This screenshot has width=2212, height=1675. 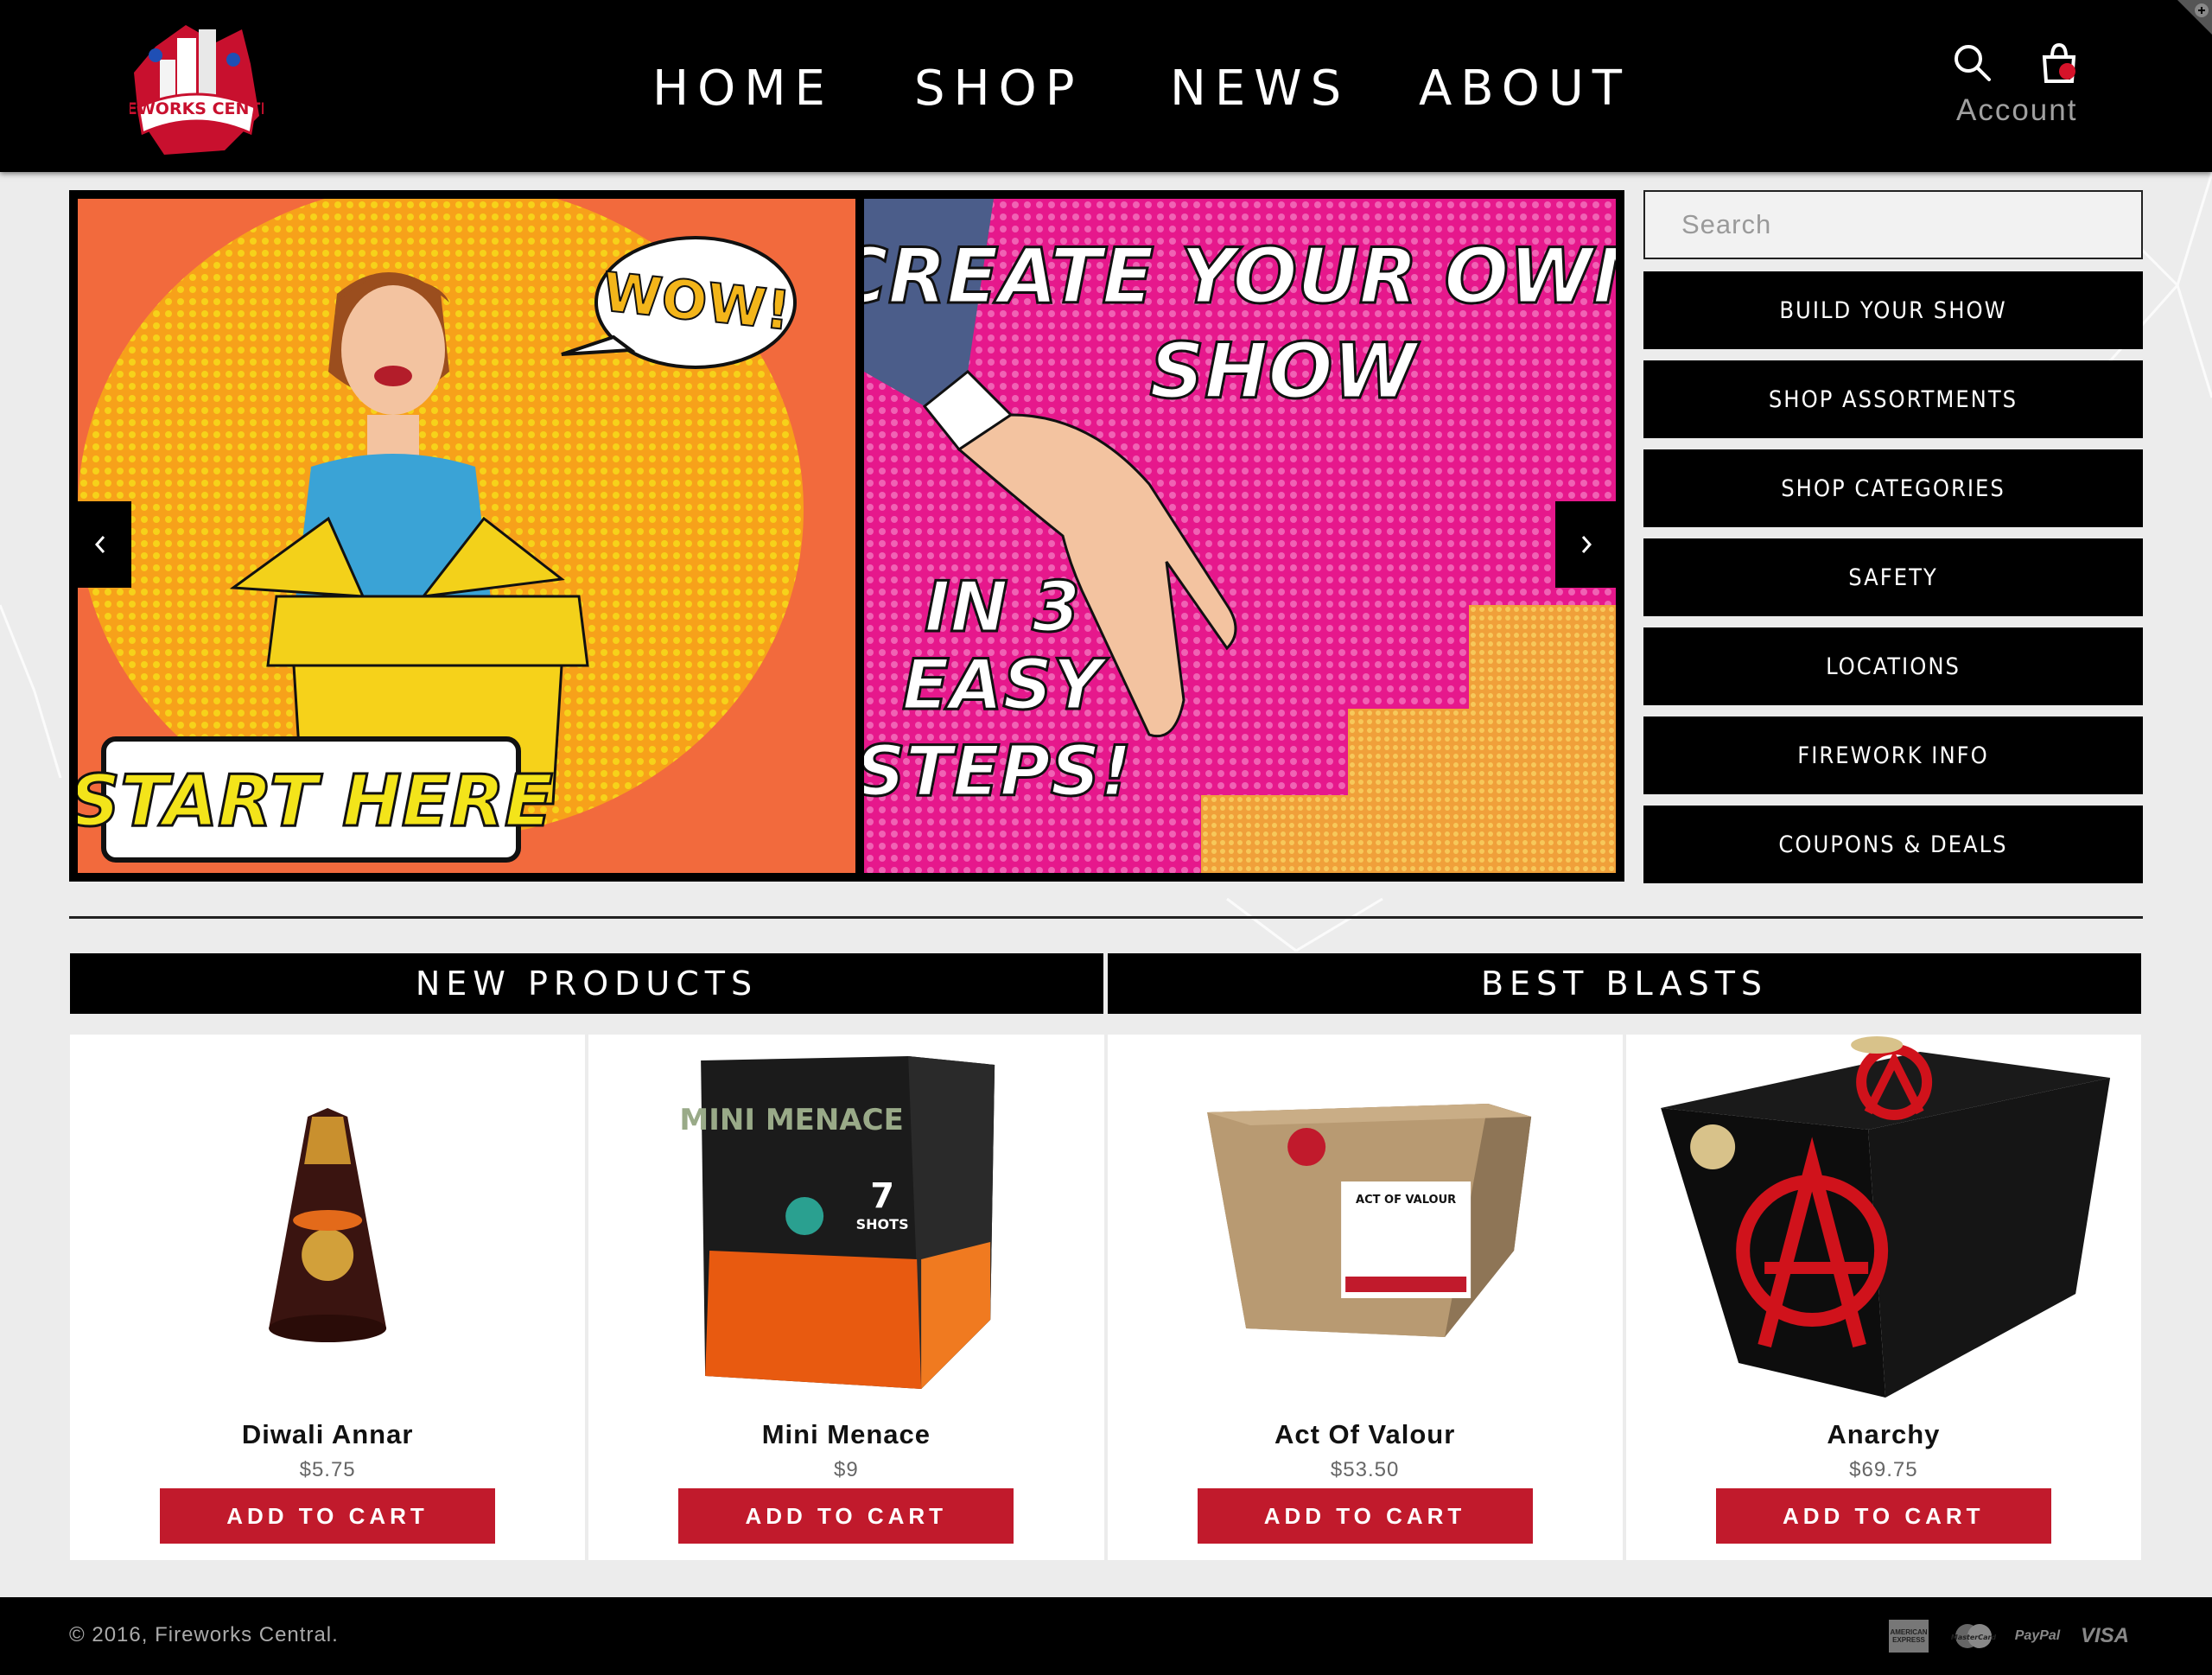 I want to click on tab-best-blasts: BEST BLASTS, so click(x=1624, y=983).